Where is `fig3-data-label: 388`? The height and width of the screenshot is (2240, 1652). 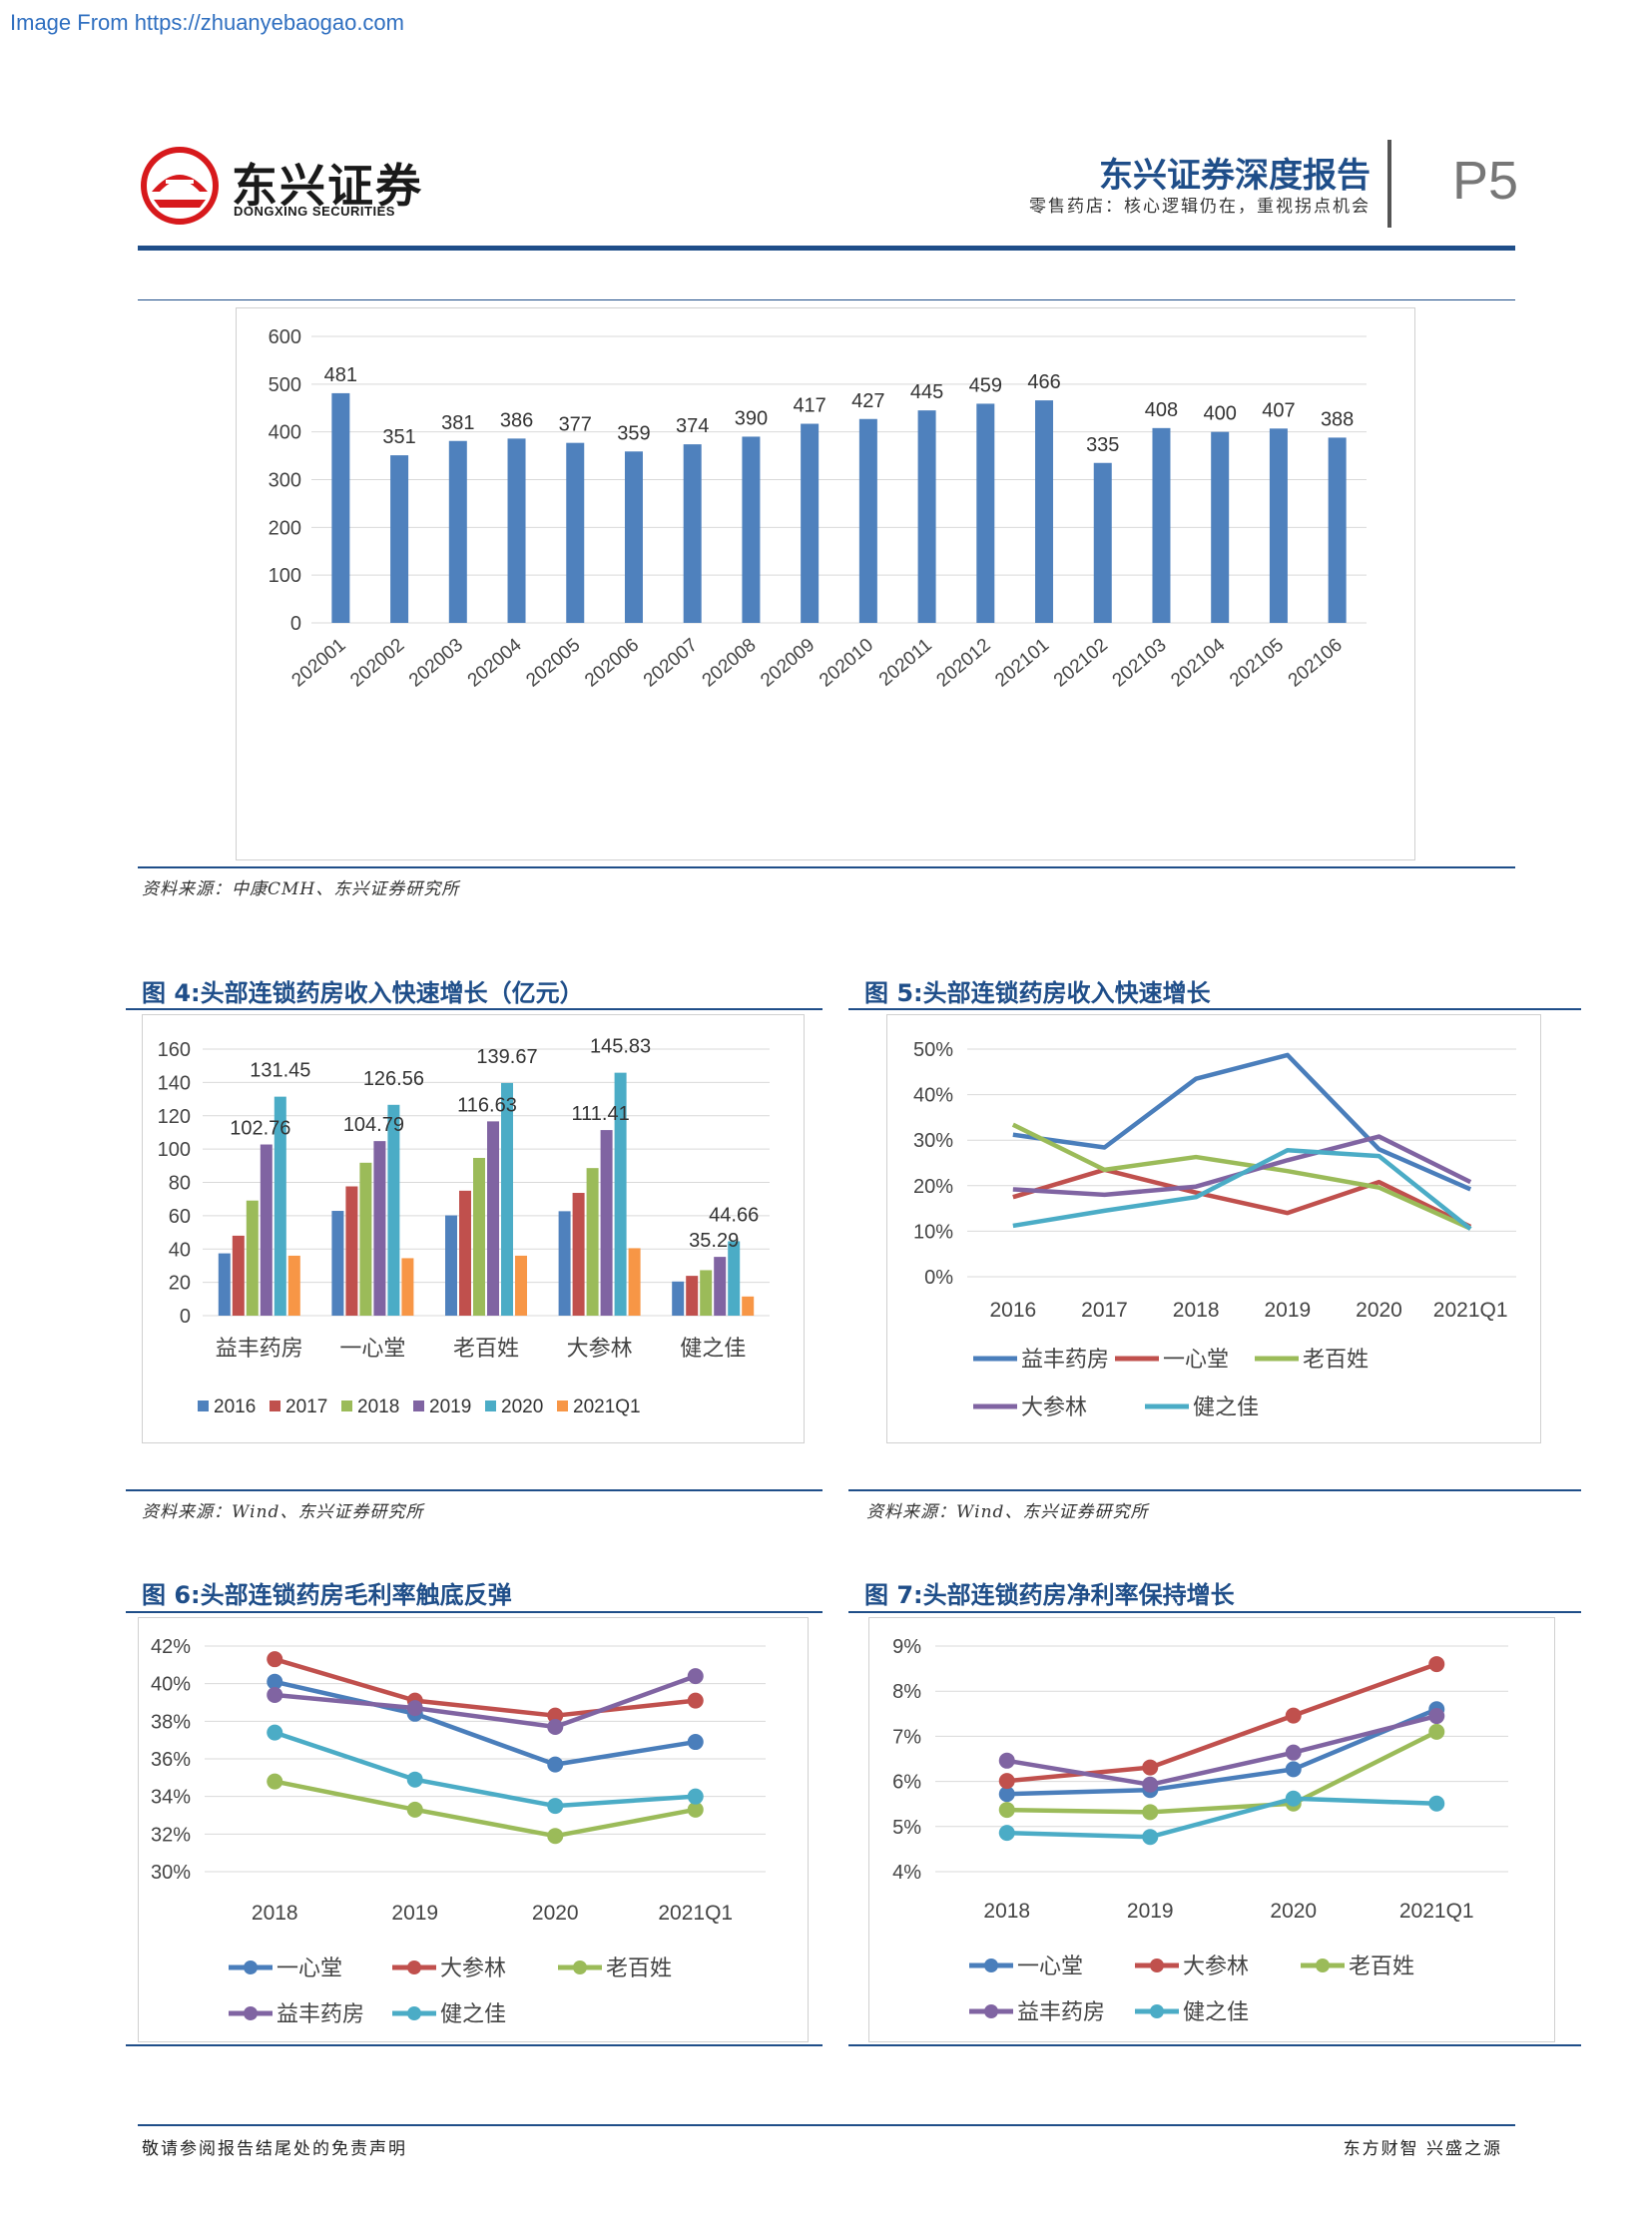
fig3-data-label: 388 is located at coordinates (1337, 419).